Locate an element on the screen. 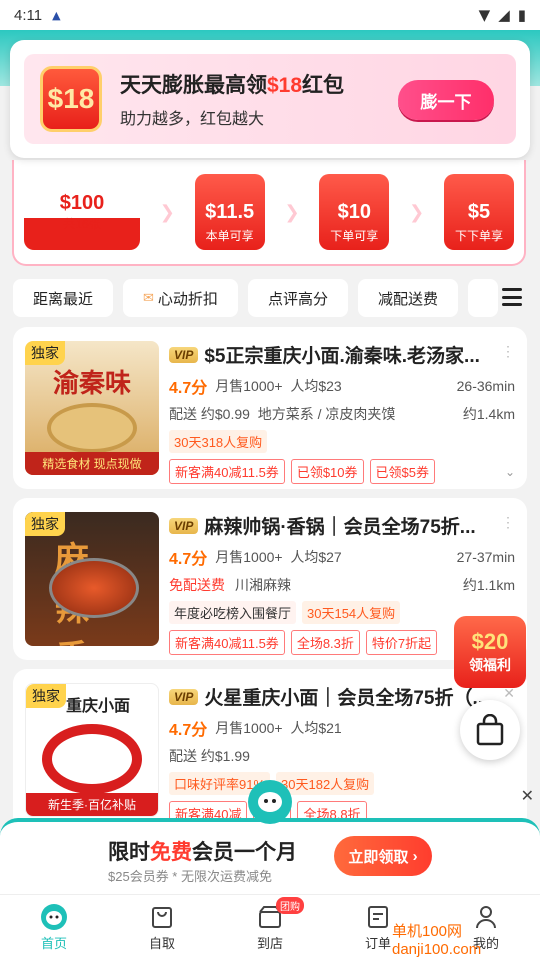 The image size is (540, 960). groupbuy-badge: 团购 is located at coordinates (290, 905).